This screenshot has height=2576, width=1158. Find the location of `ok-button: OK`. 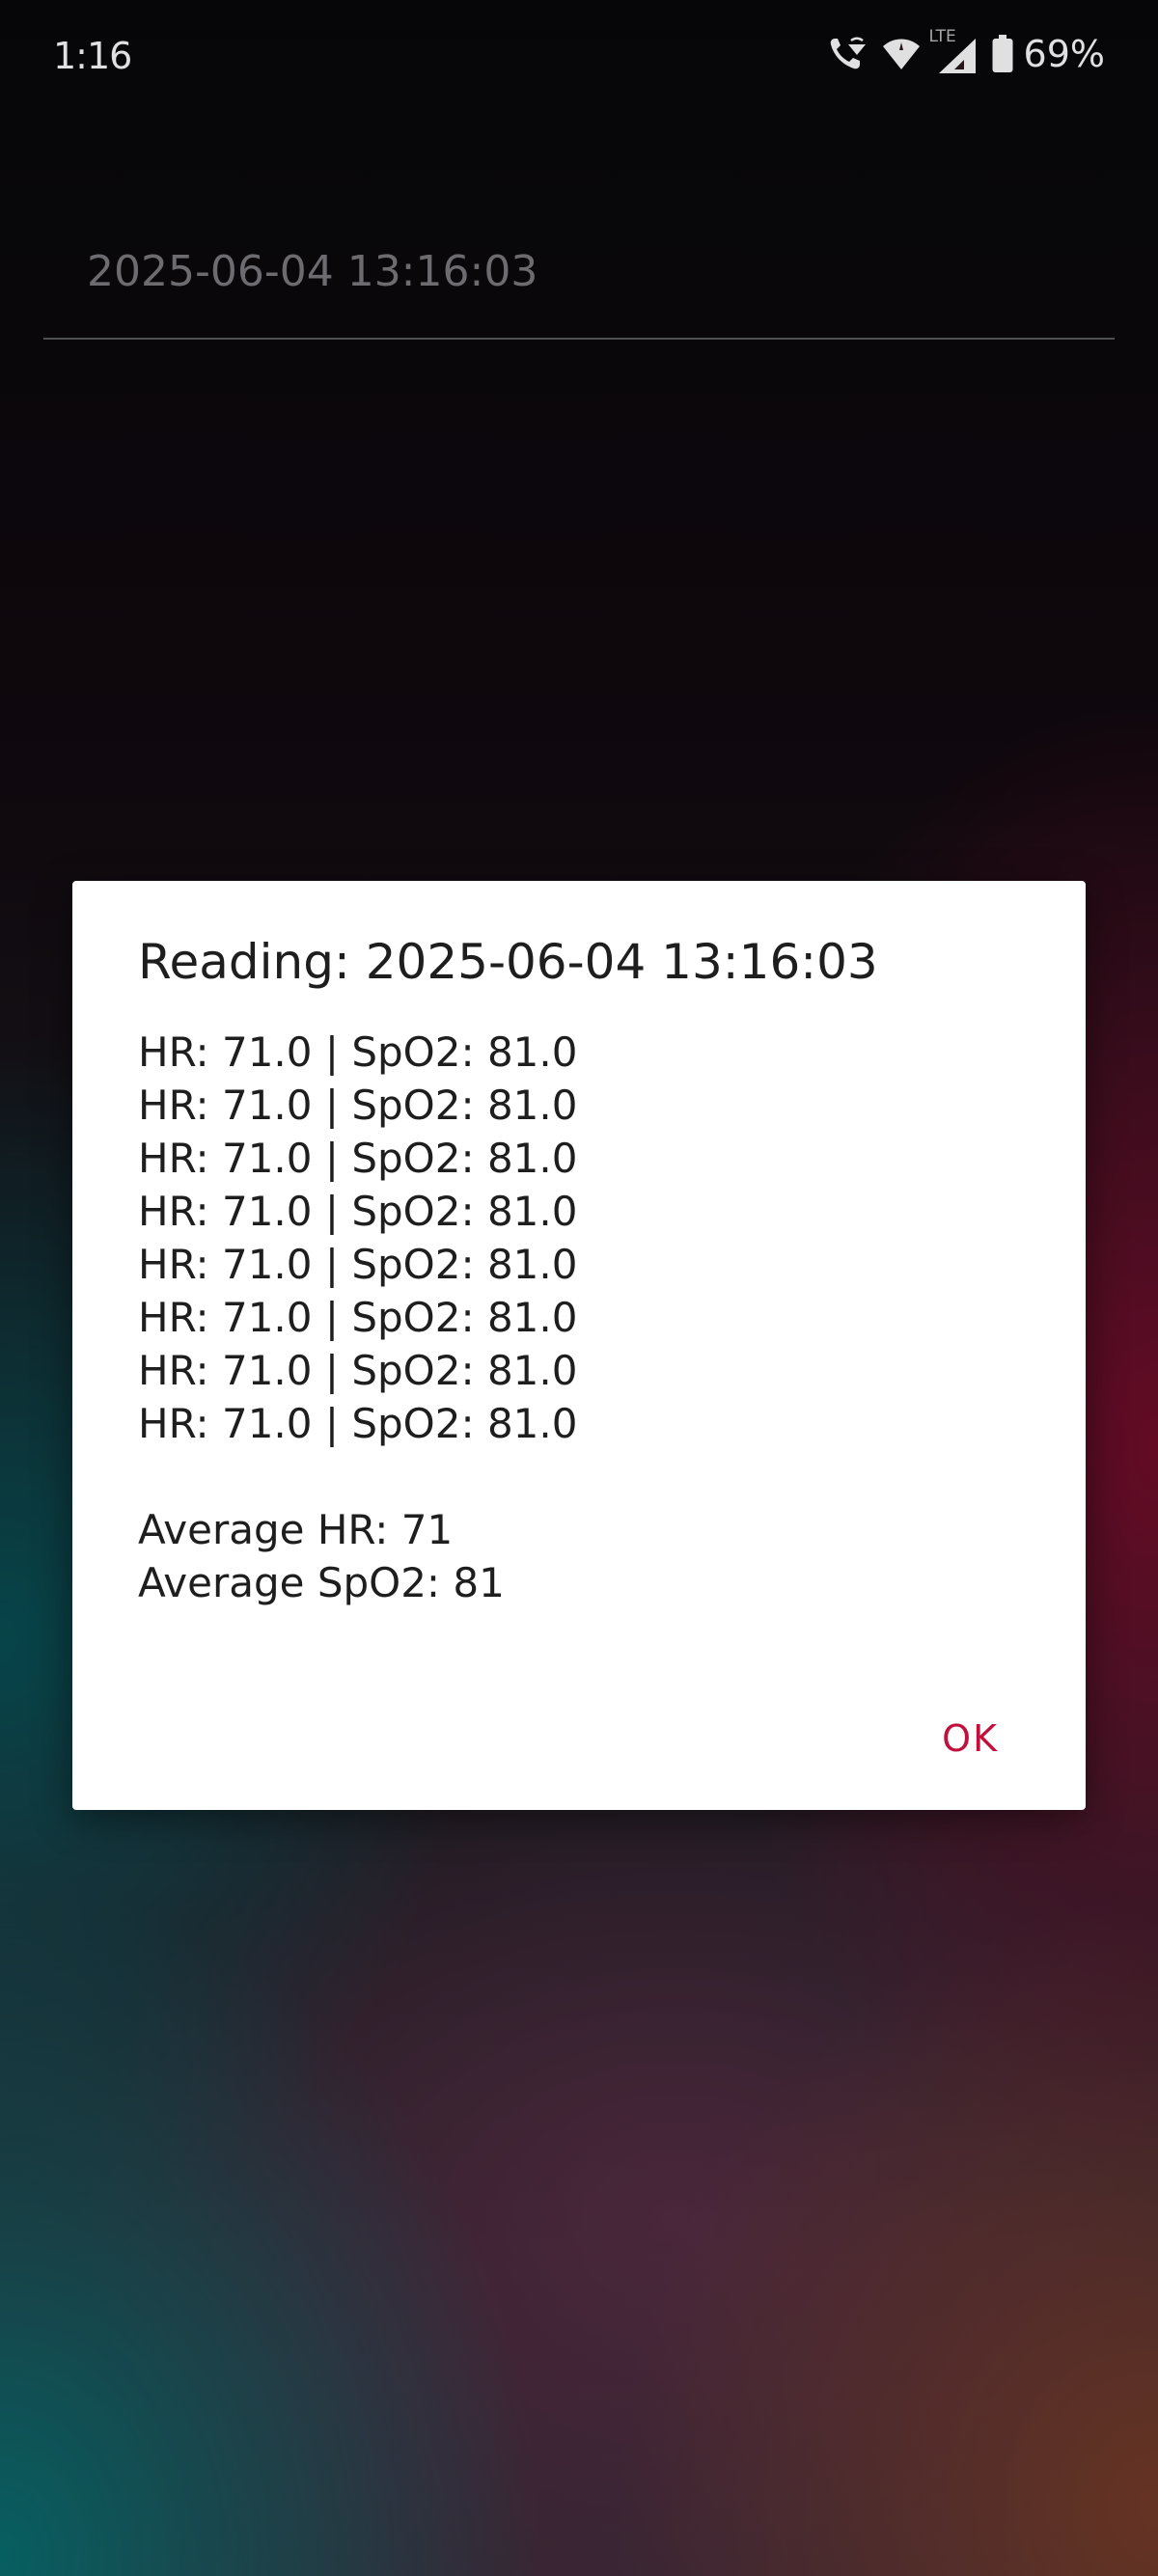

ok-button: OK is located at coordinates (970, 1738).